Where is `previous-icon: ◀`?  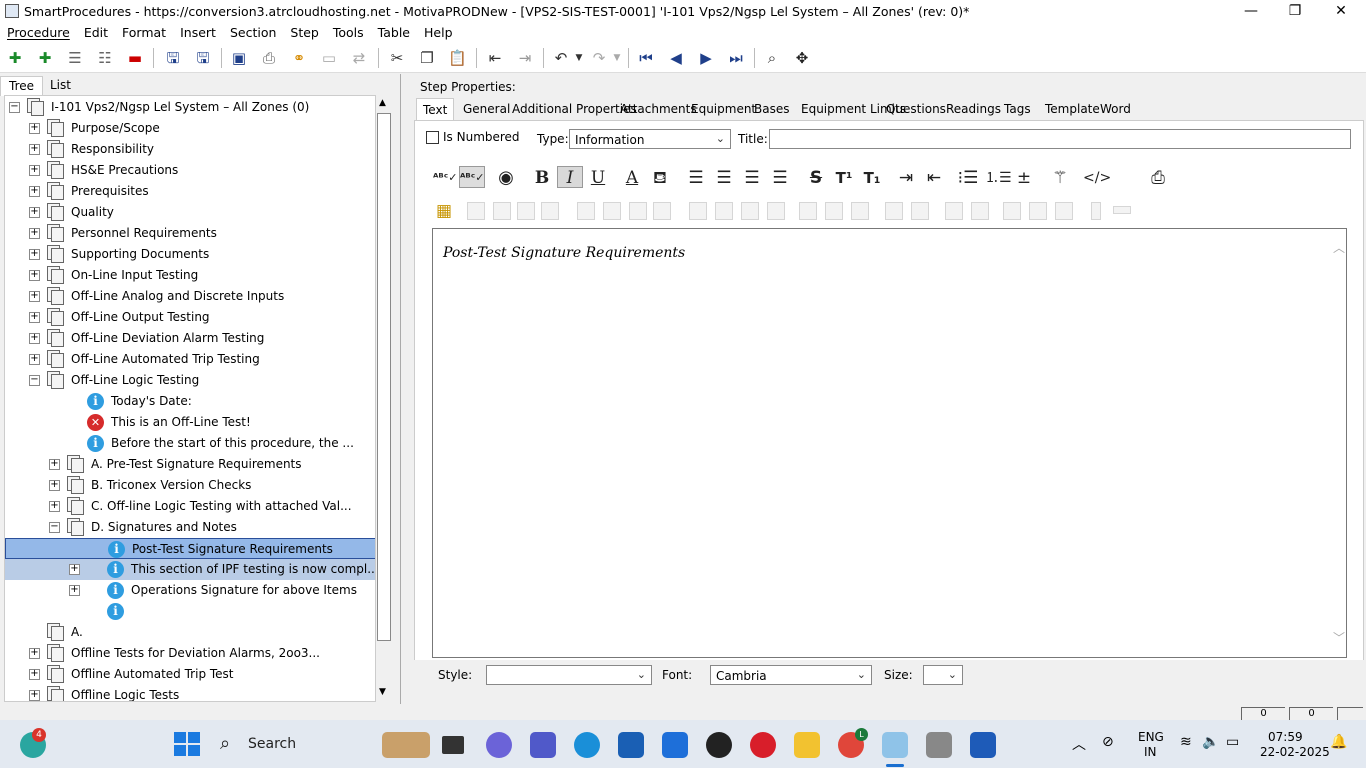 previous-icon: ◀ is located at coordinates (676, 58).